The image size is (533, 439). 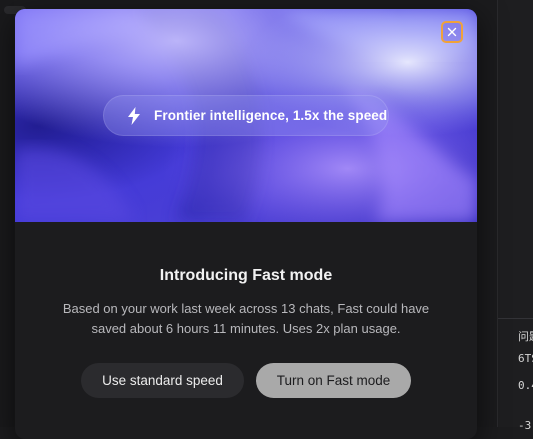 I want to click on lightning-bolt-icon, so click(x=134, y=116).